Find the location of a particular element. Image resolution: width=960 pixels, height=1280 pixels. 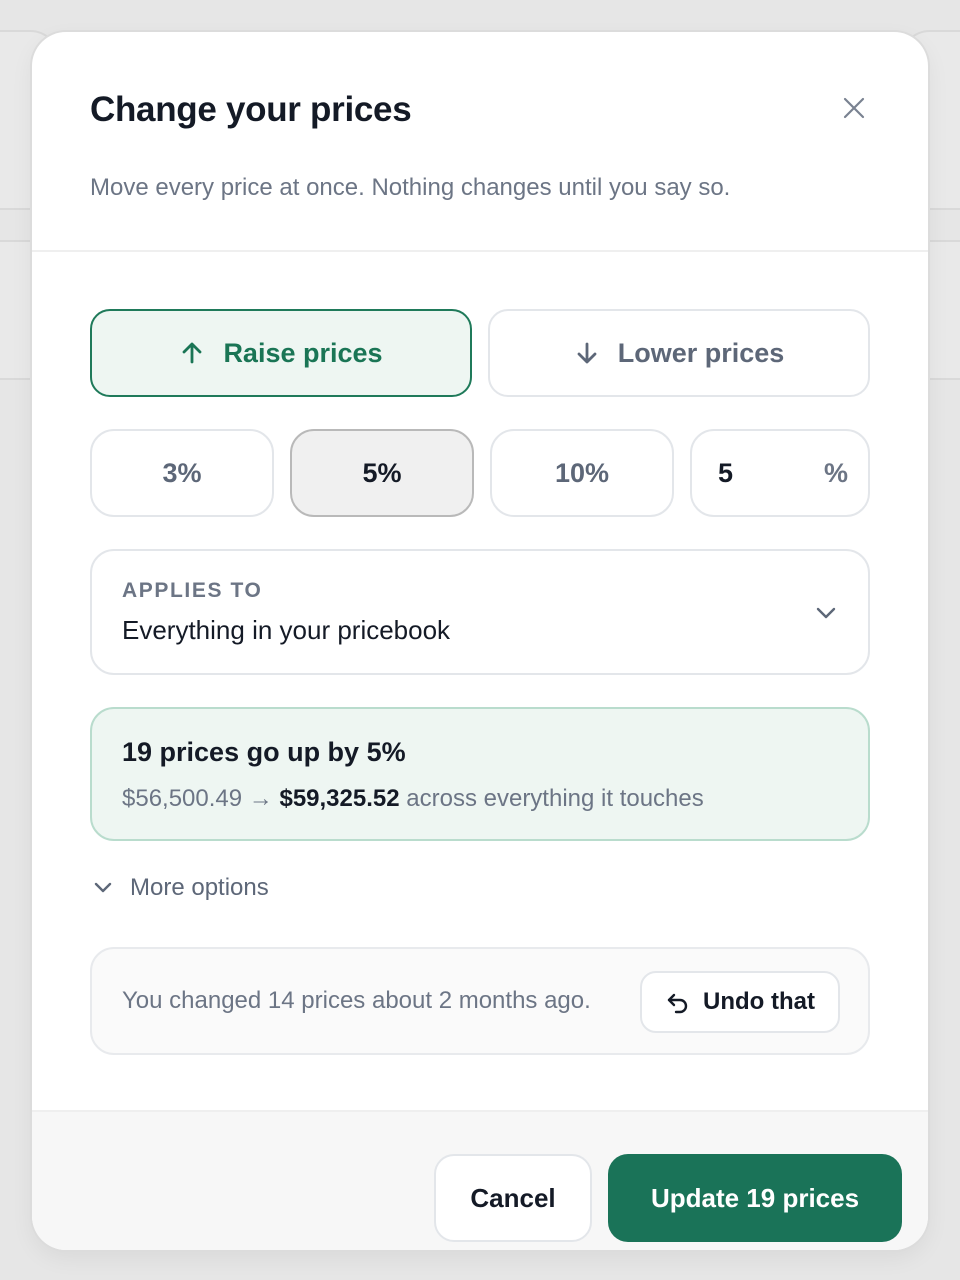

more-options-toggle: More options is located at coordinates (180, 888).